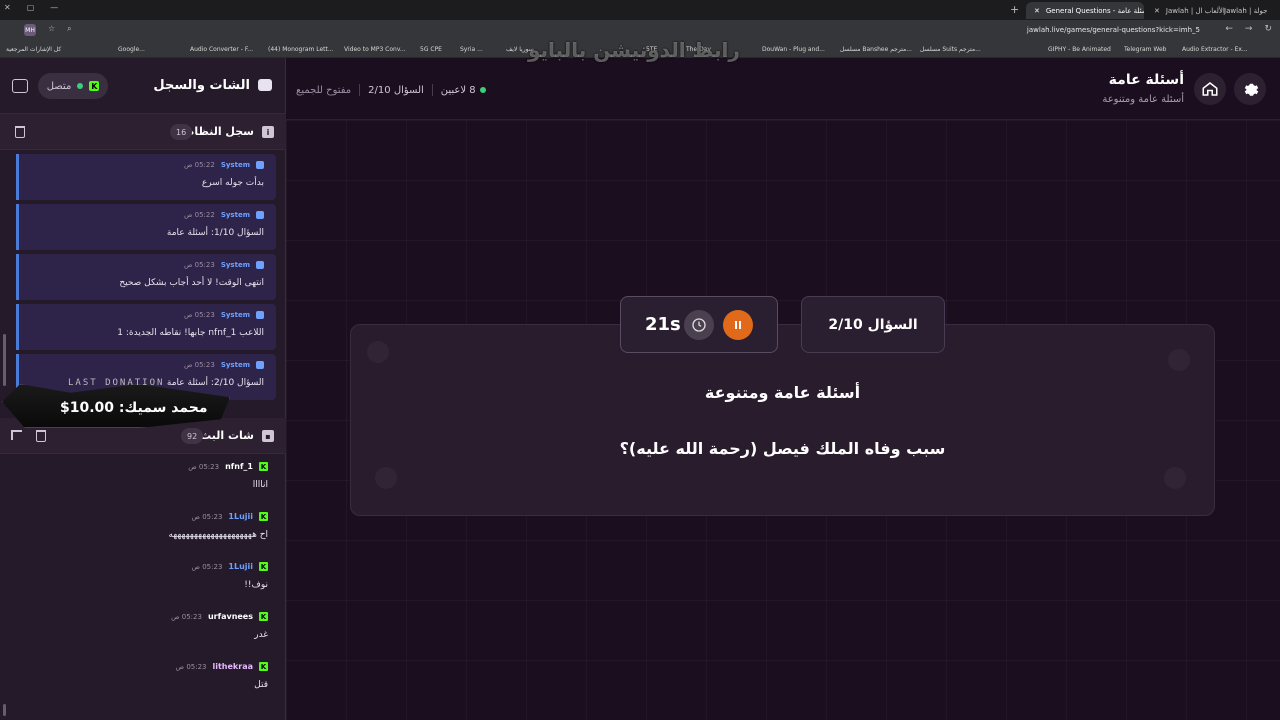 Image resolution: width=1280 pixels, height=720 pixels. Describe the element at coordinates (51, 30) in the screenshot. I see `star-icon: ☆` at that location.